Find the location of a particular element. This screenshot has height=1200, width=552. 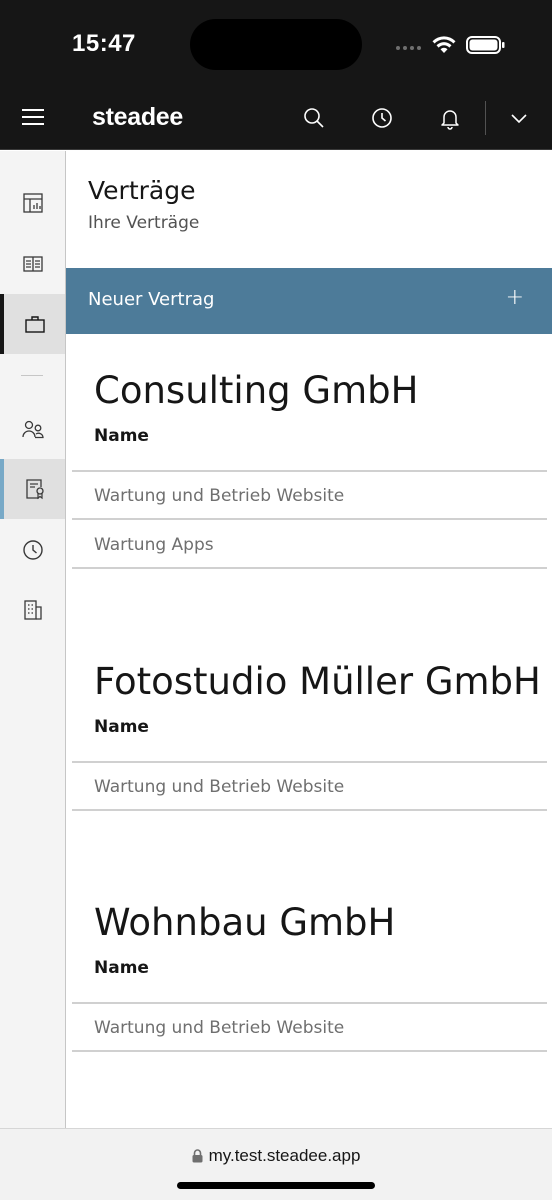

home-indicator is located at coordinates (276, 1185).